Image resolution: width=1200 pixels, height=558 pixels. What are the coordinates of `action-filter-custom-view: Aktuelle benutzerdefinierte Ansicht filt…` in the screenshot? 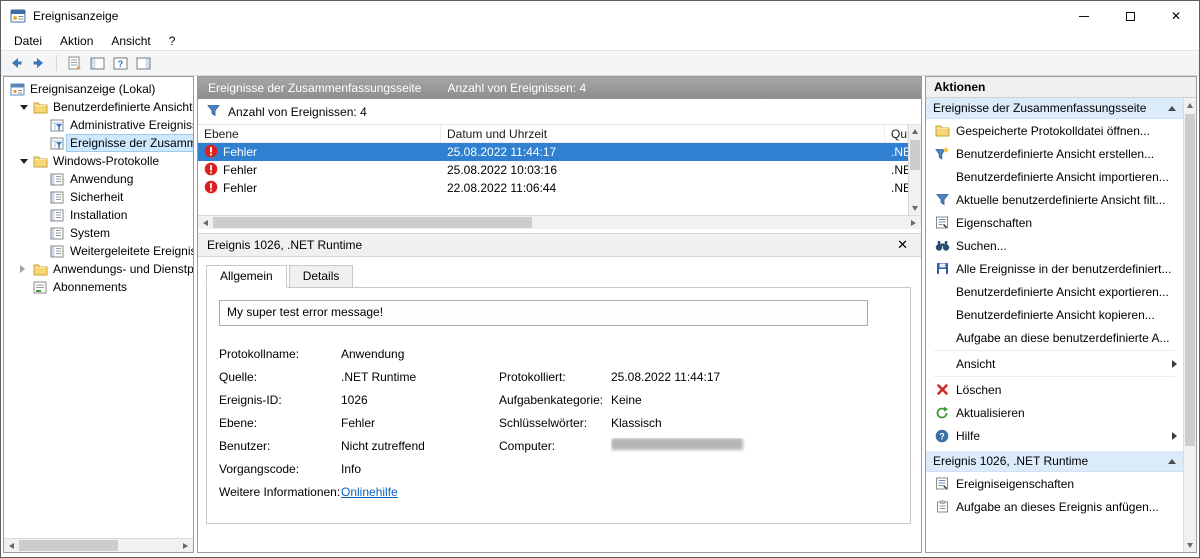 It's located at (1054, 199).